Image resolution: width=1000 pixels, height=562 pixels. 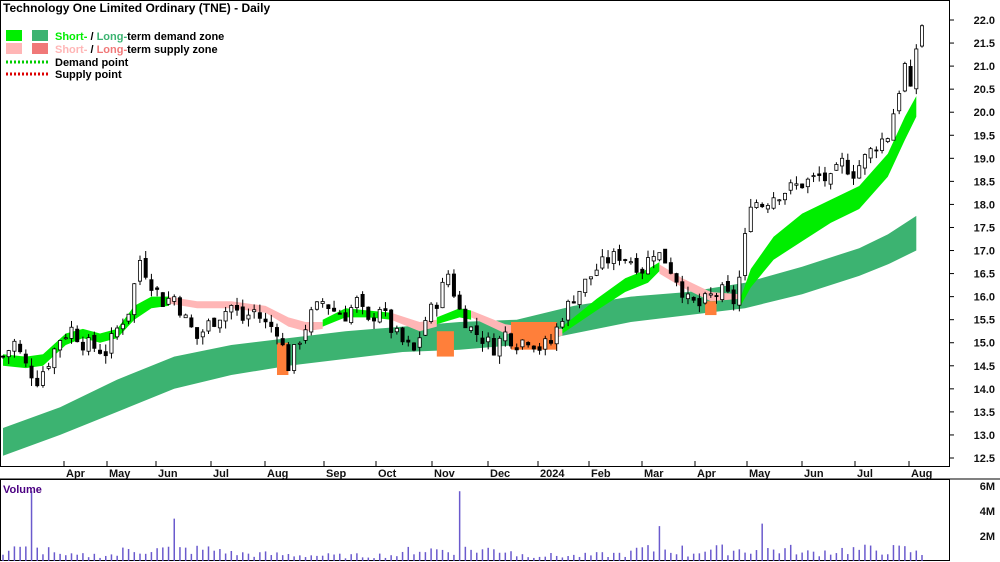 I want to click on legend-supply-sep: /, so click(x=91, y=50).